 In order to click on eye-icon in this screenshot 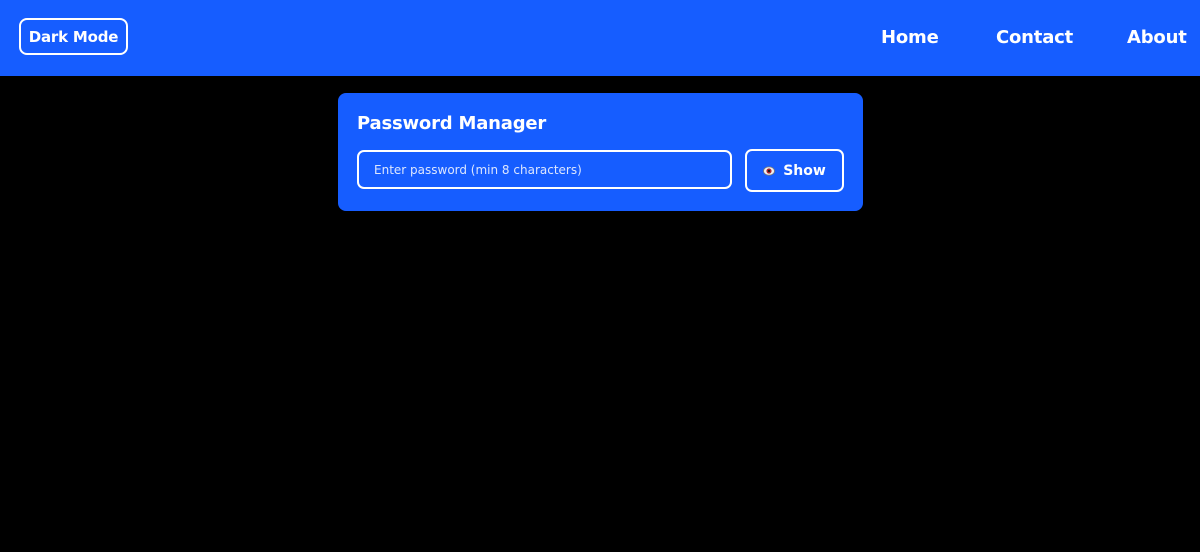, I will do `click(769, 171)`.